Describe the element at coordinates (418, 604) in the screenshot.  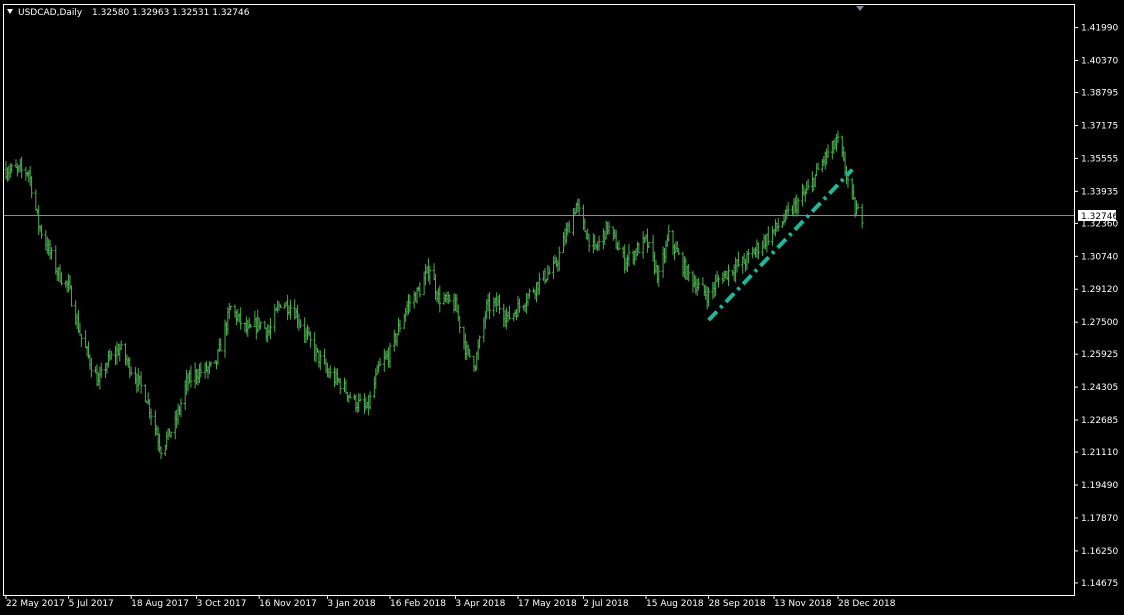
I see `x-tick-label: 16 Feb 2018` at that location.